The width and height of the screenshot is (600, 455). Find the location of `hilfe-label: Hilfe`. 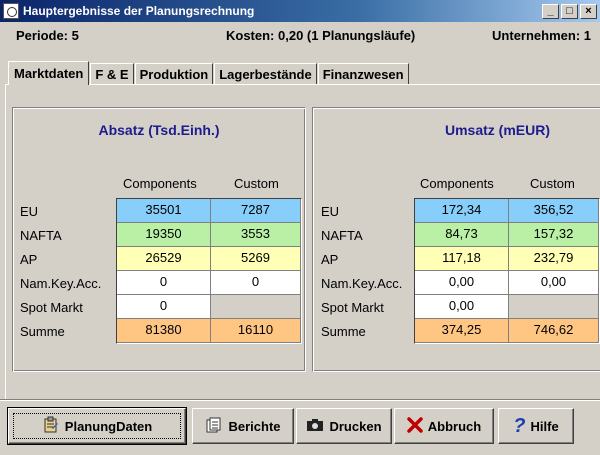

hilfe-label: Hilfe is located at coordinates (544, 426).